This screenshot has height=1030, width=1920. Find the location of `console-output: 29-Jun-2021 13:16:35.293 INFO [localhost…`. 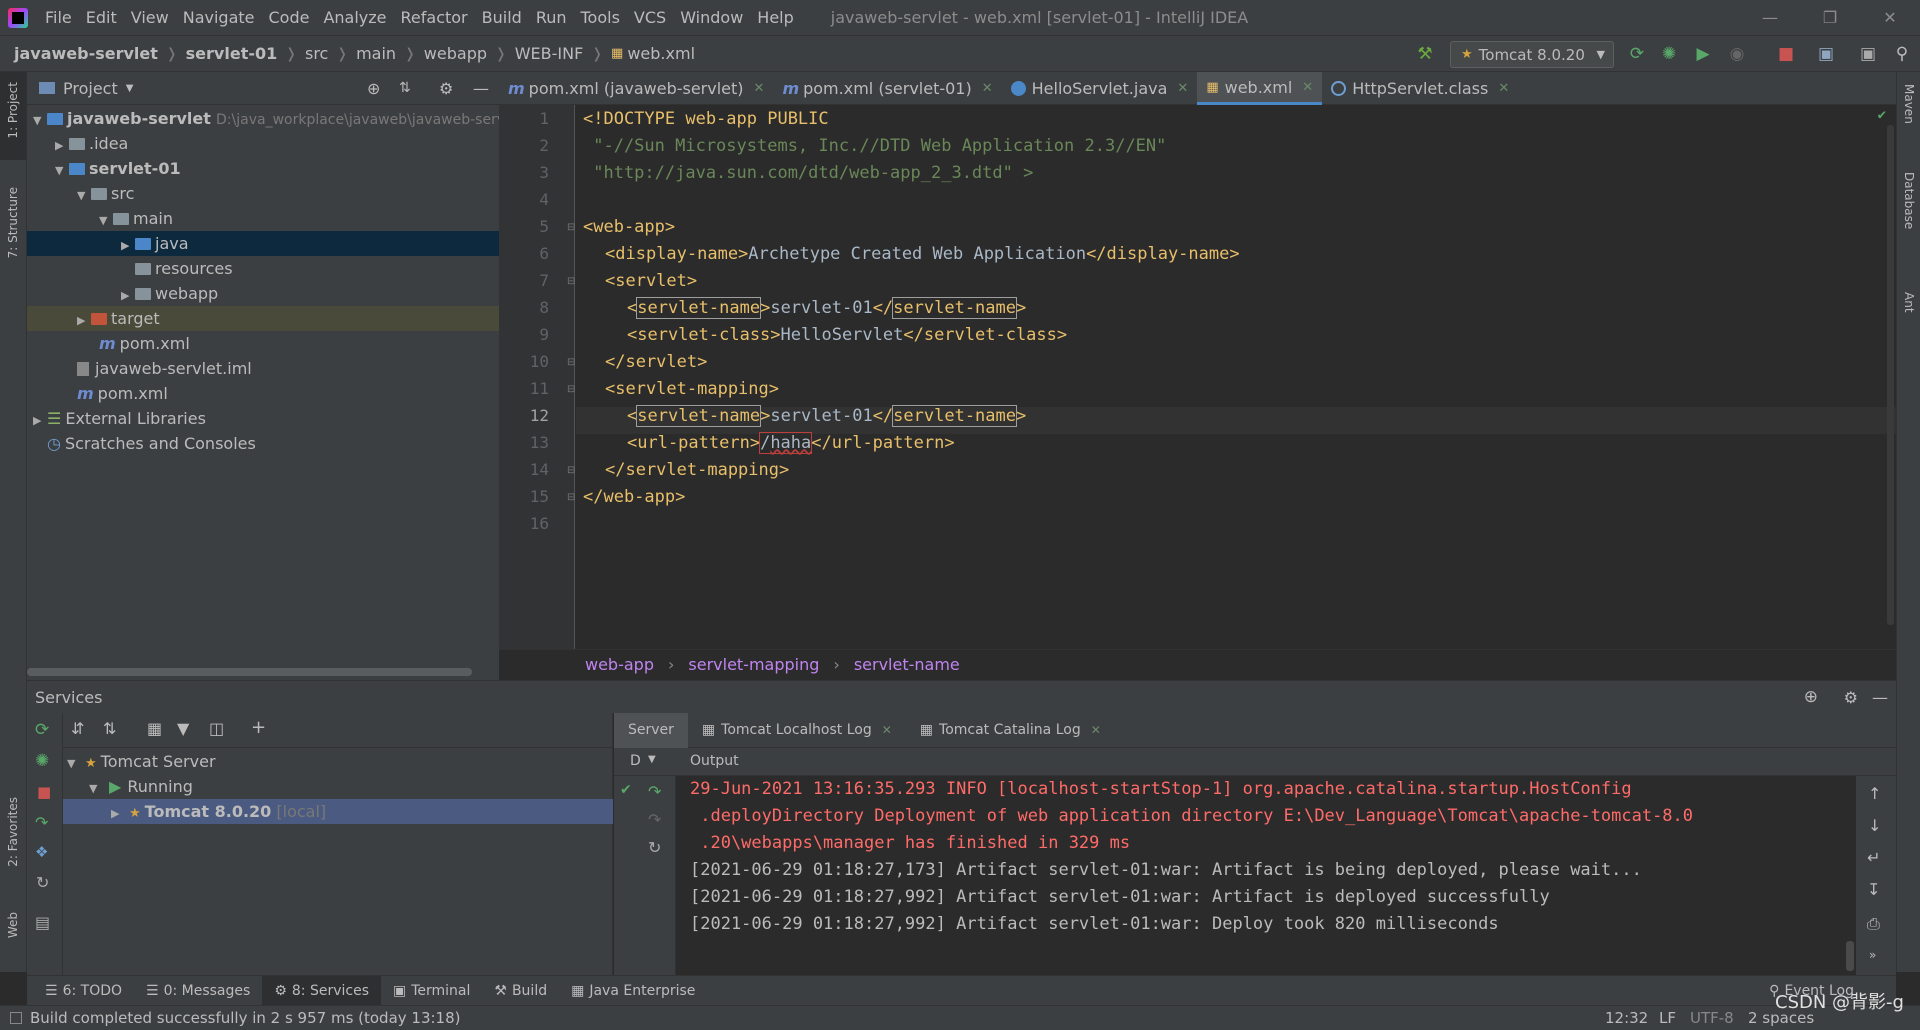

console-output: 29-Jun-2021 13:16:35.293 INFO [localhost… is located at coordinates (1266, 875).